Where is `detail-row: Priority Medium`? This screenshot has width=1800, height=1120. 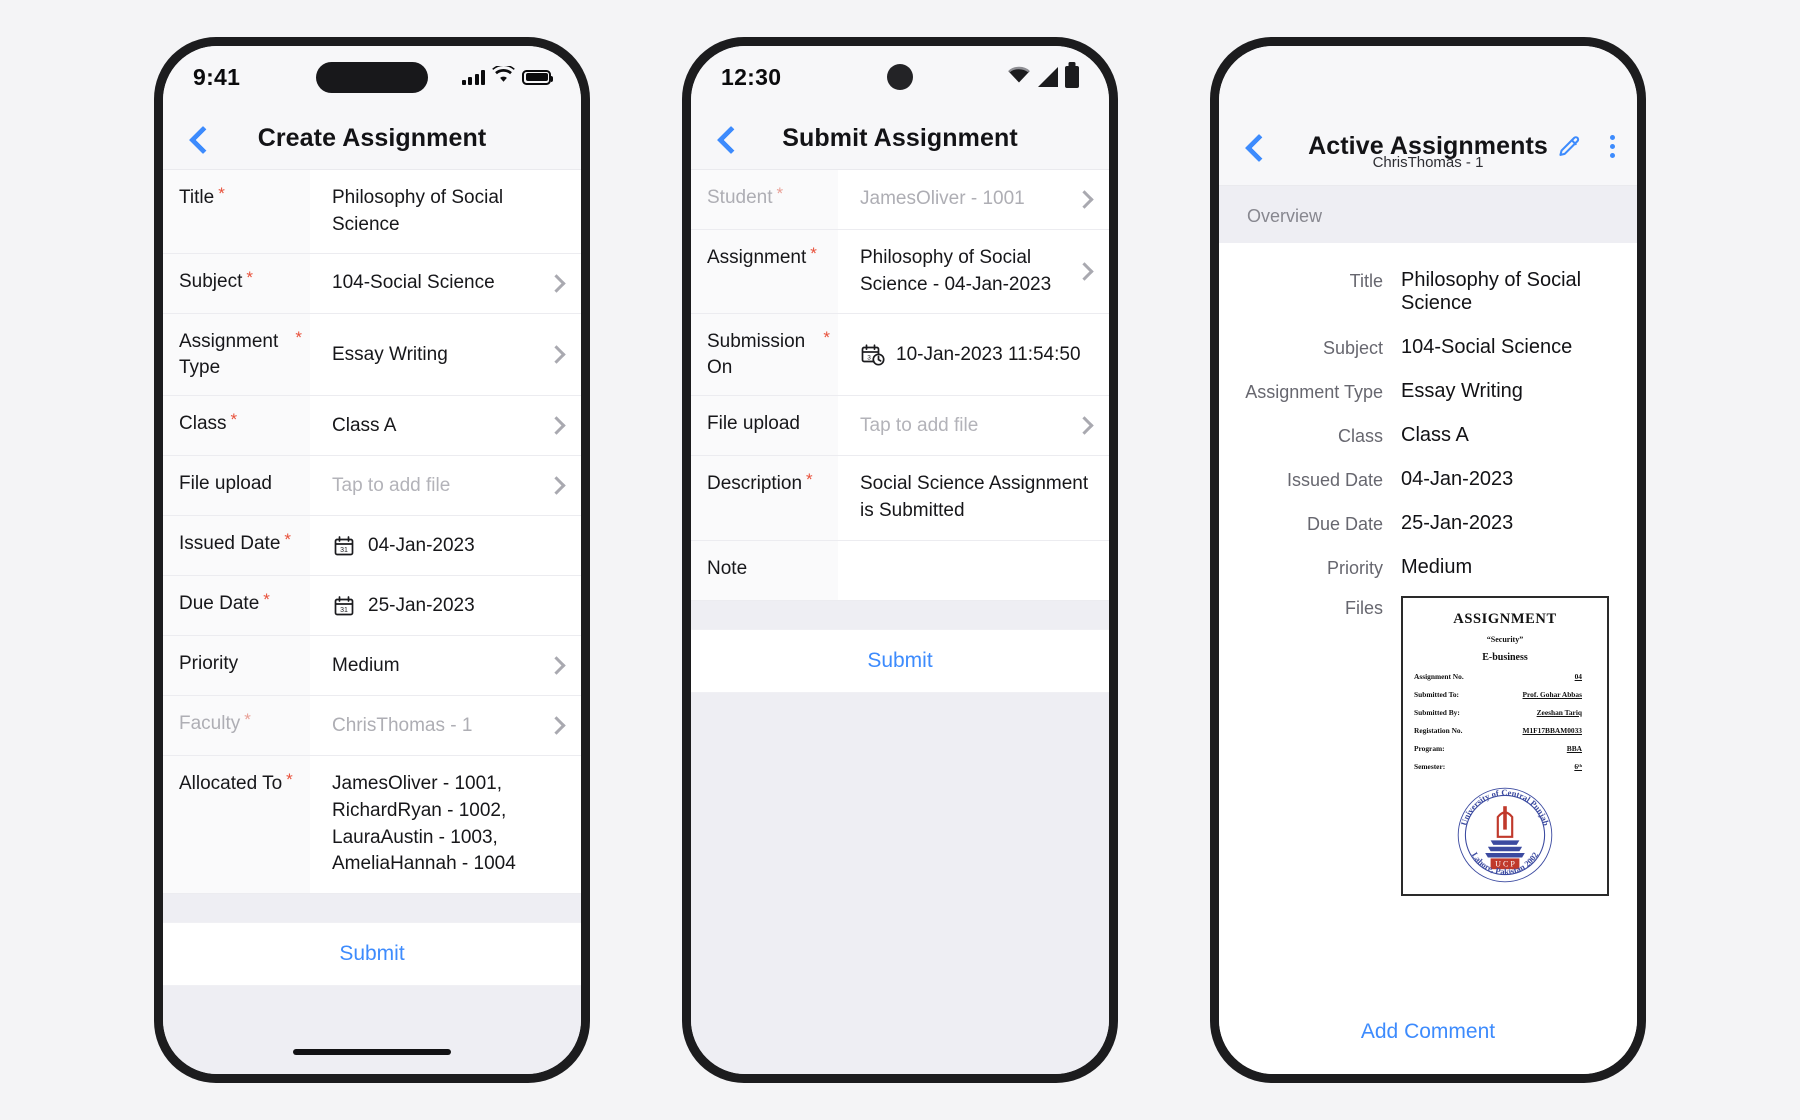 detail-row: Priority Medium is located at coordinates (1415, 567).